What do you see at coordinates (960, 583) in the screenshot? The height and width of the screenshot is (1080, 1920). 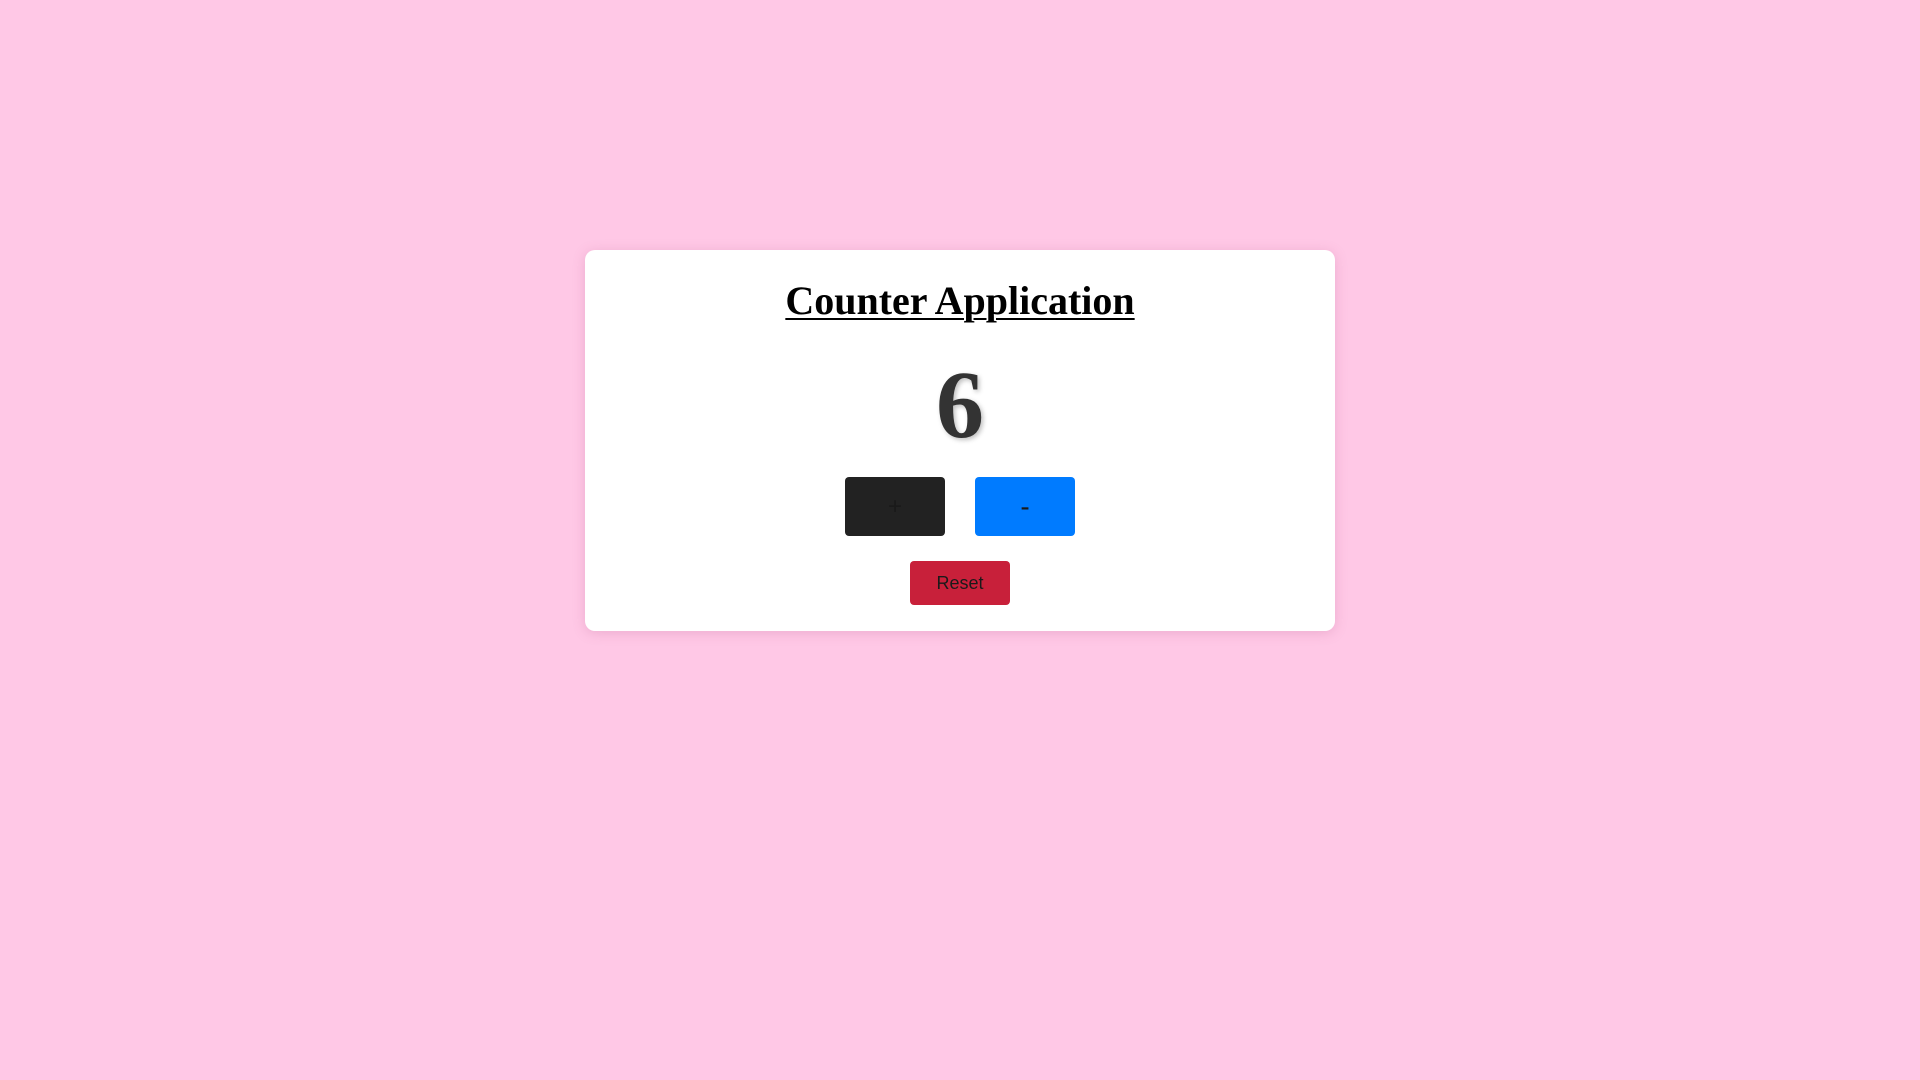 I see `reset-button: Reset` at bounding box center [960, 583].